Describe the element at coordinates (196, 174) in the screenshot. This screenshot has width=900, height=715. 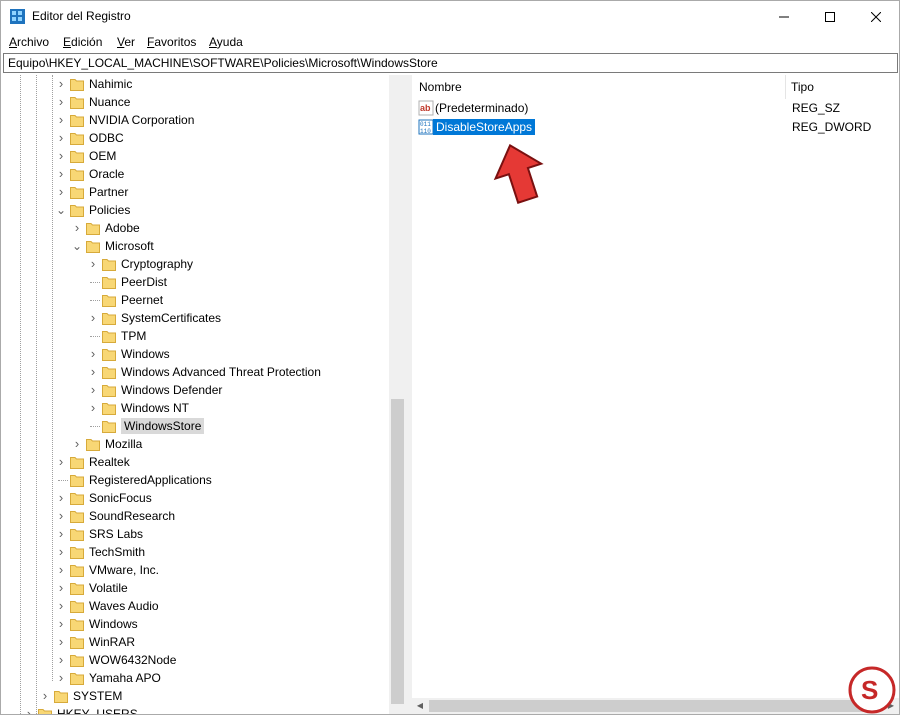
I see `tree-item: › Oracle` at that location.